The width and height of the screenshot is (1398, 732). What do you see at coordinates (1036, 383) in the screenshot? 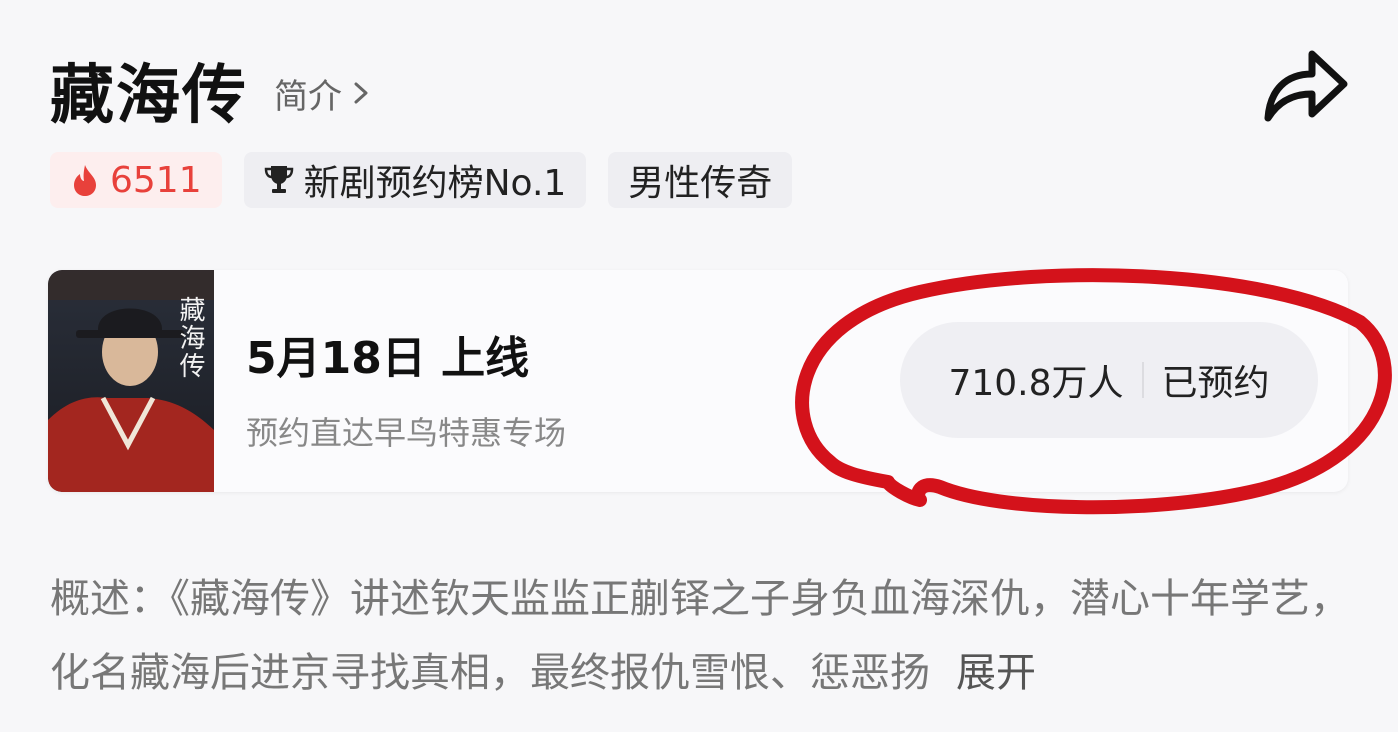
I see `reserve-count: 710.8万人` at bounding box center [1036, 383].